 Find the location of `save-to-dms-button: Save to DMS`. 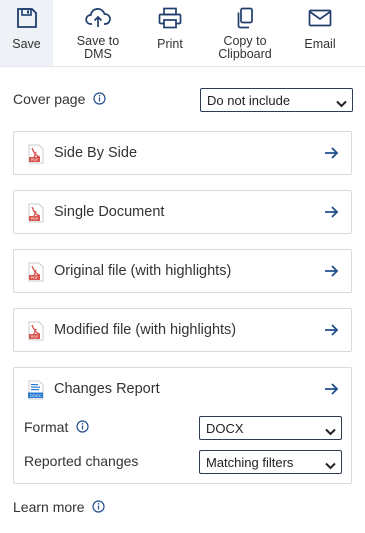

save-to-dms-button: Save to DMS is located at coordinates (98, 33).